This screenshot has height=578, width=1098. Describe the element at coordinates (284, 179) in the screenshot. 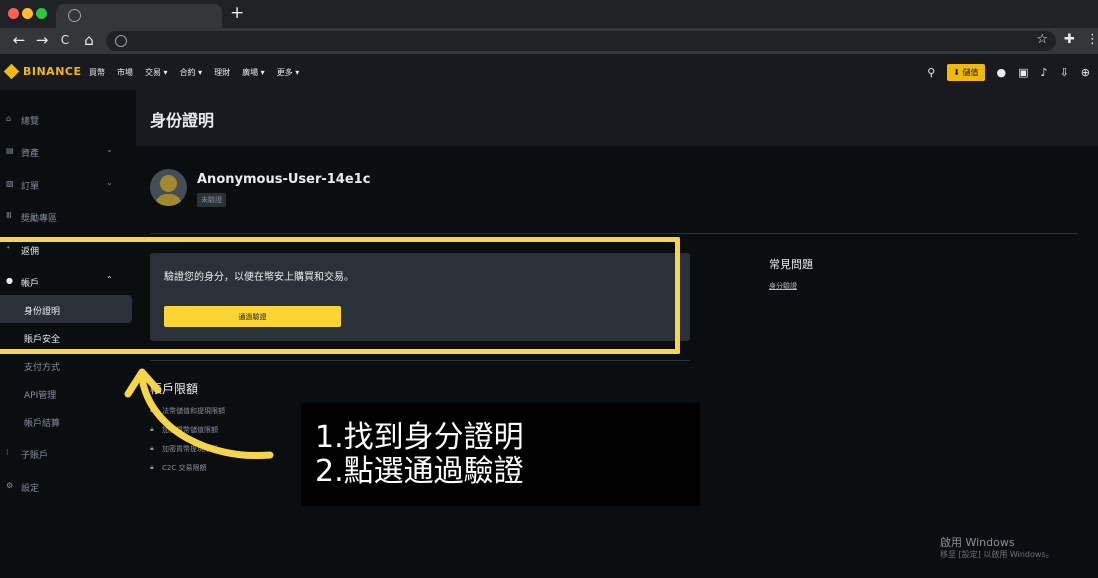

I see `username: Anonymous-User-14e1c` at that location.